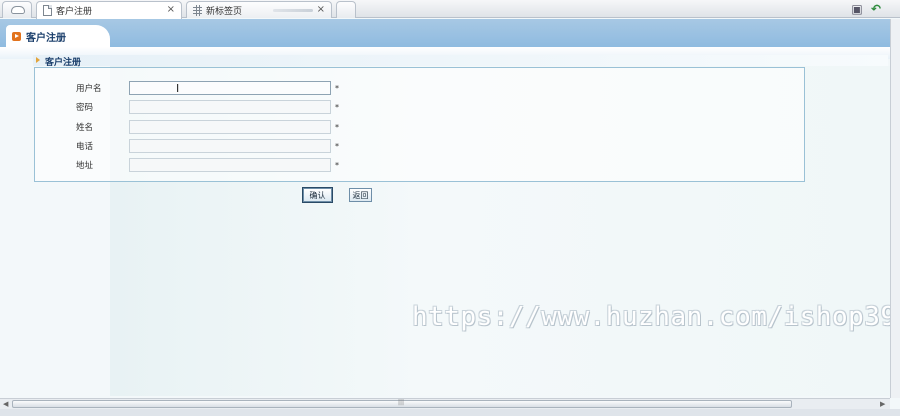  I want to click on form-row-phone: 电话 *, so click(419, 146).